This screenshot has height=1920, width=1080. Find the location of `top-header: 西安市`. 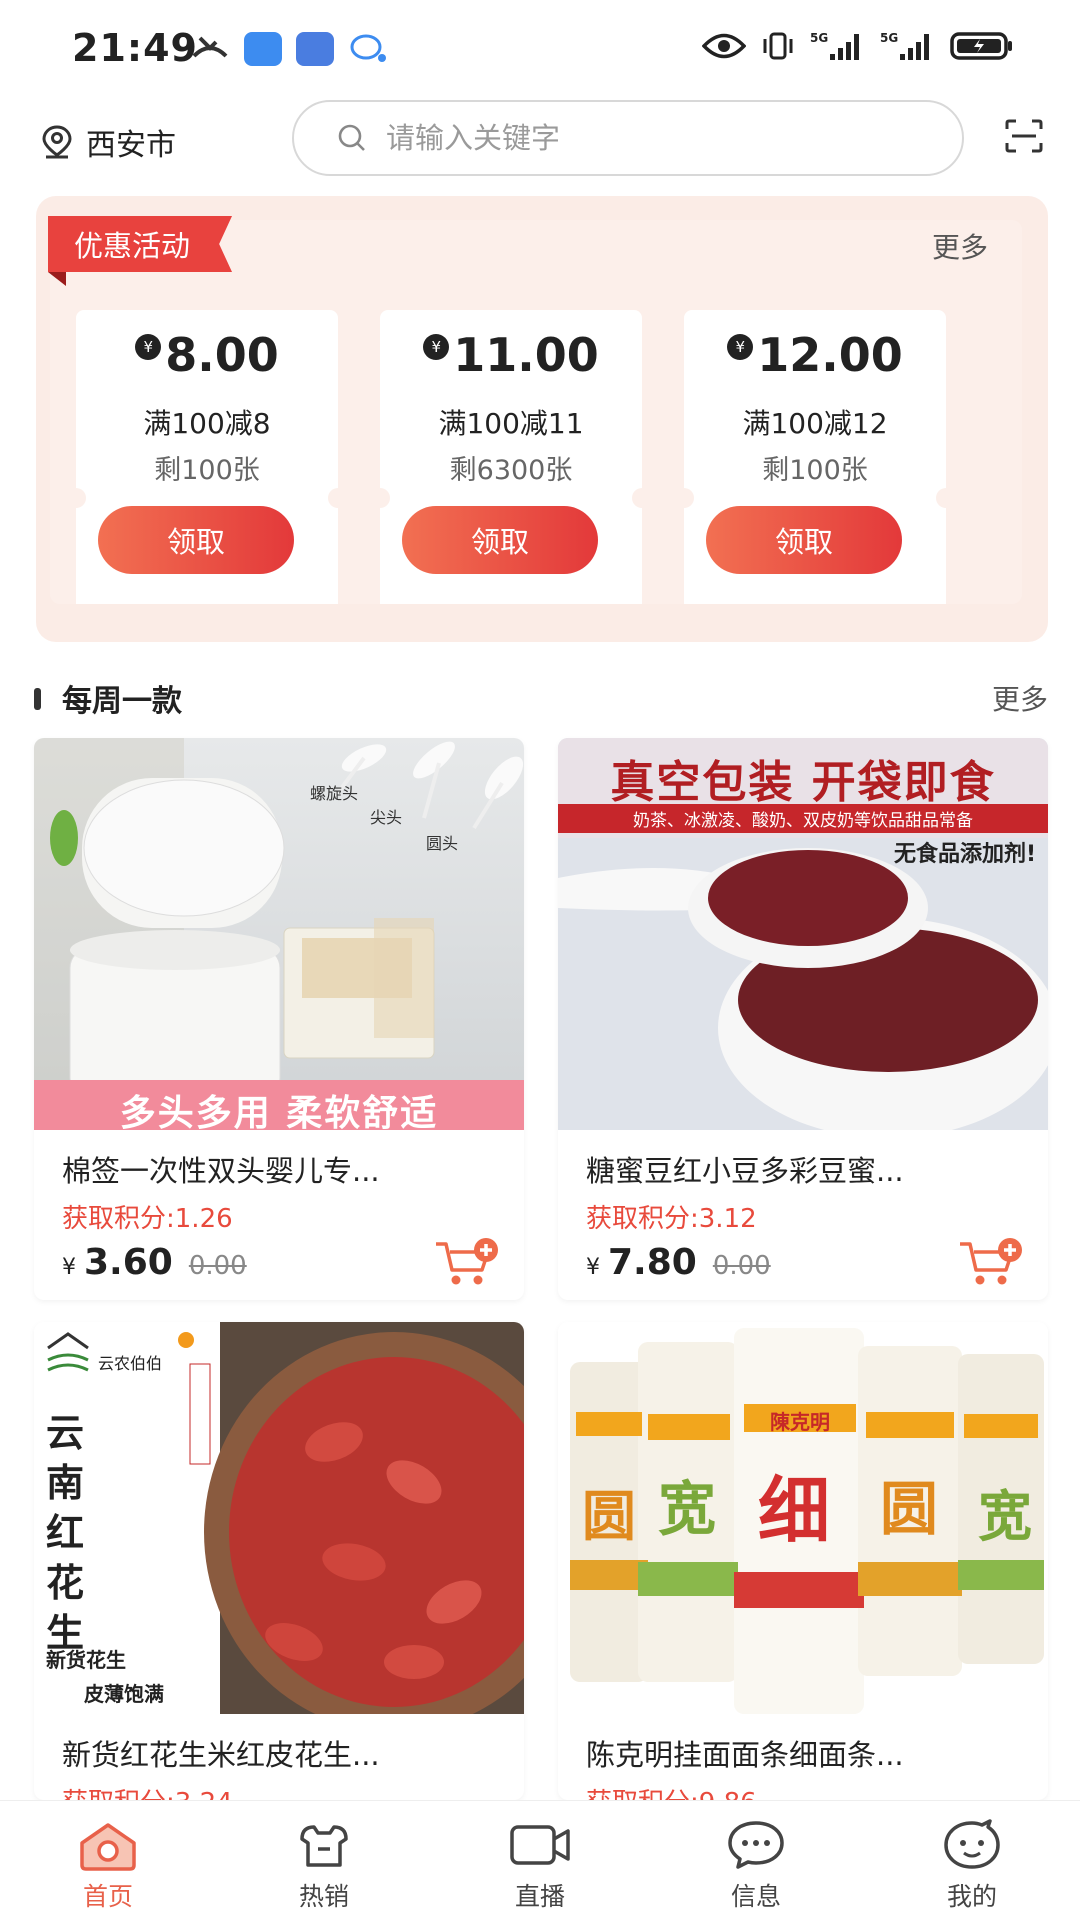

top-header: 西安市 is located at coordinates (540, 148).